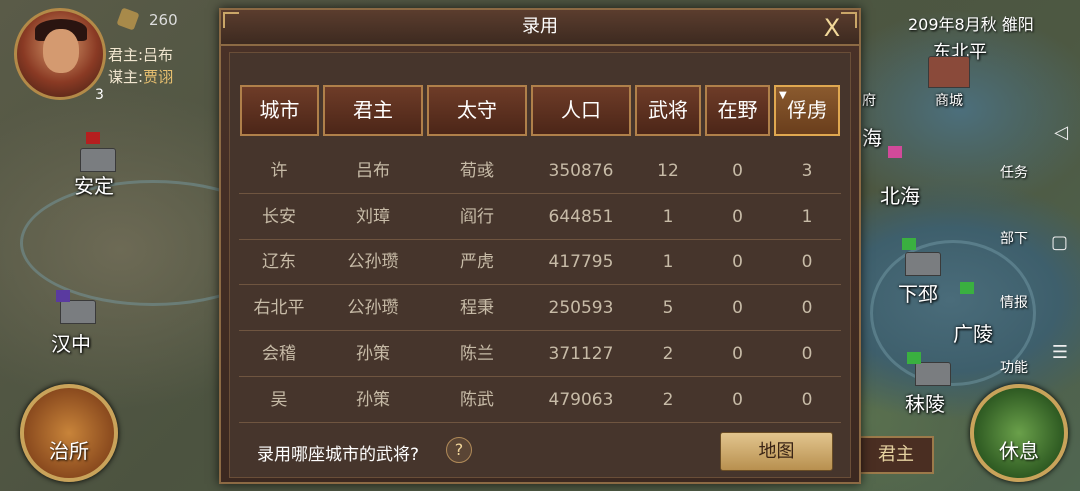 The height and width of the screenshot is (491, 1080). I want to click on col-header-generals-label: 武将, so click(668, 110).